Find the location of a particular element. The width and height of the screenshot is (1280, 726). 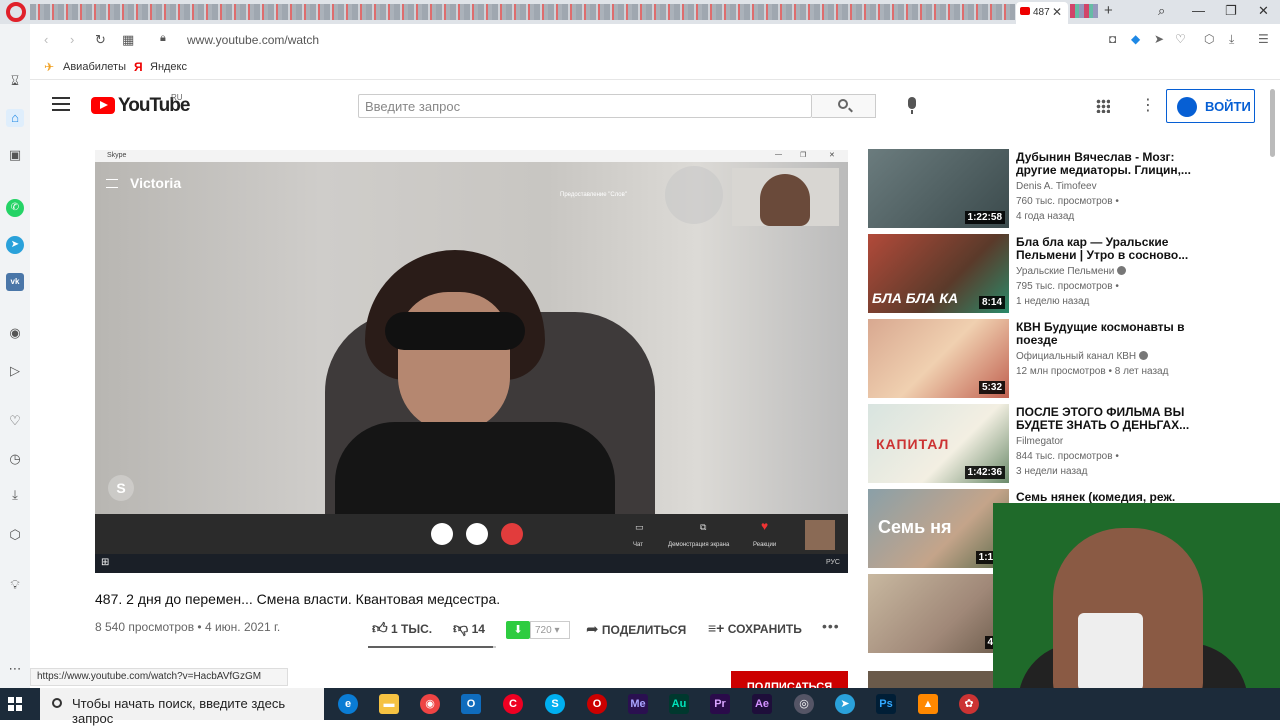

back-icon: ‹ is located at coordinates (46, 39).